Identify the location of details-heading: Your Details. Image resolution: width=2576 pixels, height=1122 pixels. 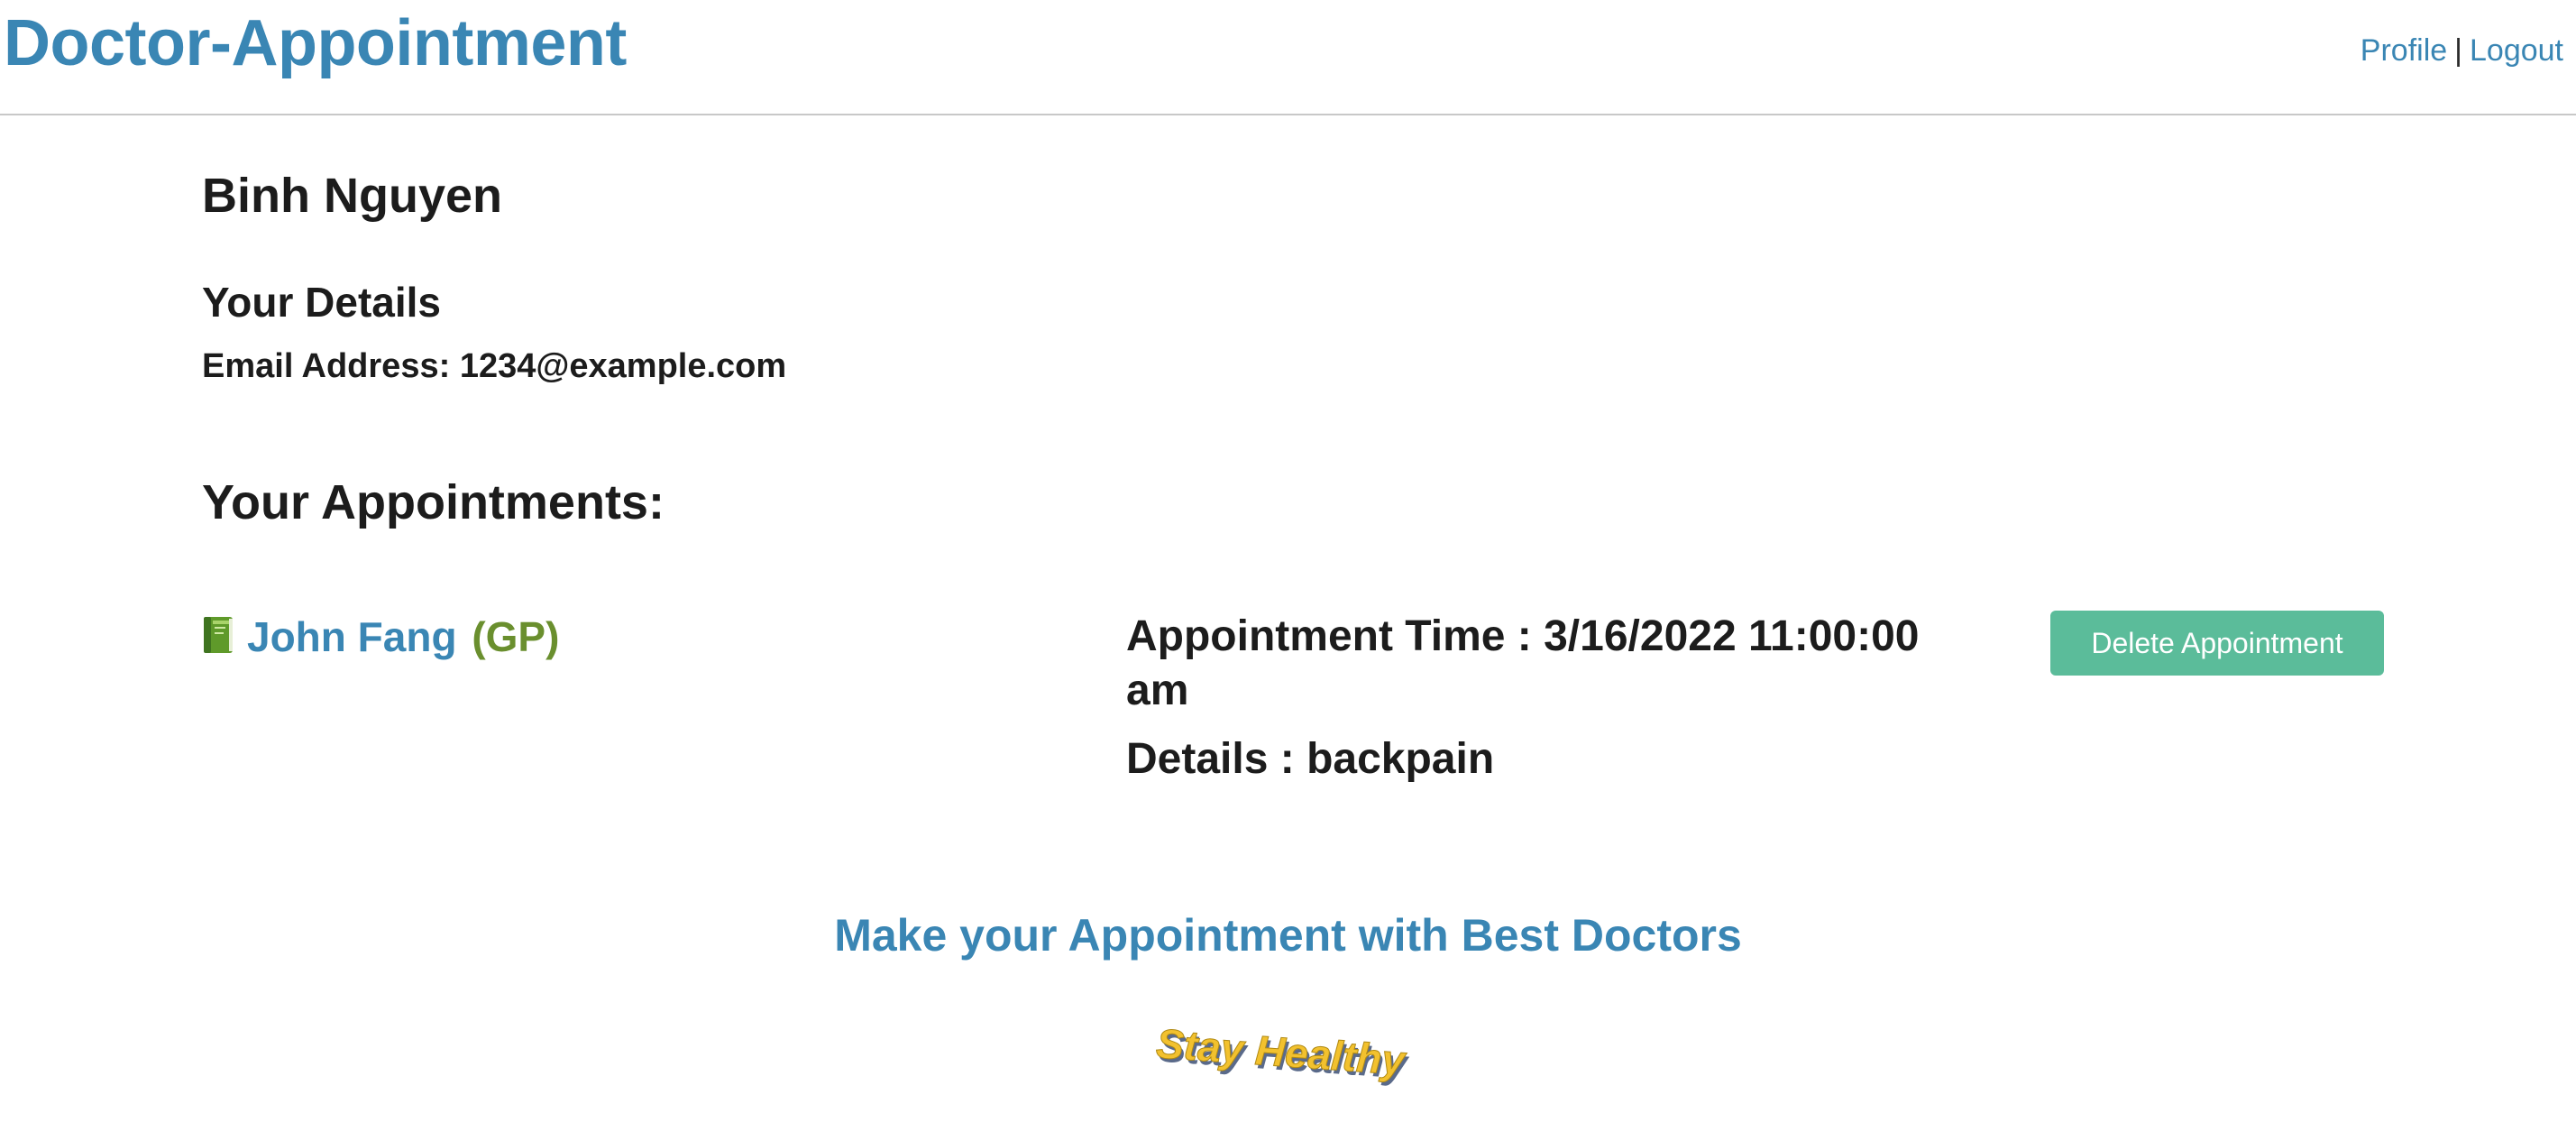
(321, 302).